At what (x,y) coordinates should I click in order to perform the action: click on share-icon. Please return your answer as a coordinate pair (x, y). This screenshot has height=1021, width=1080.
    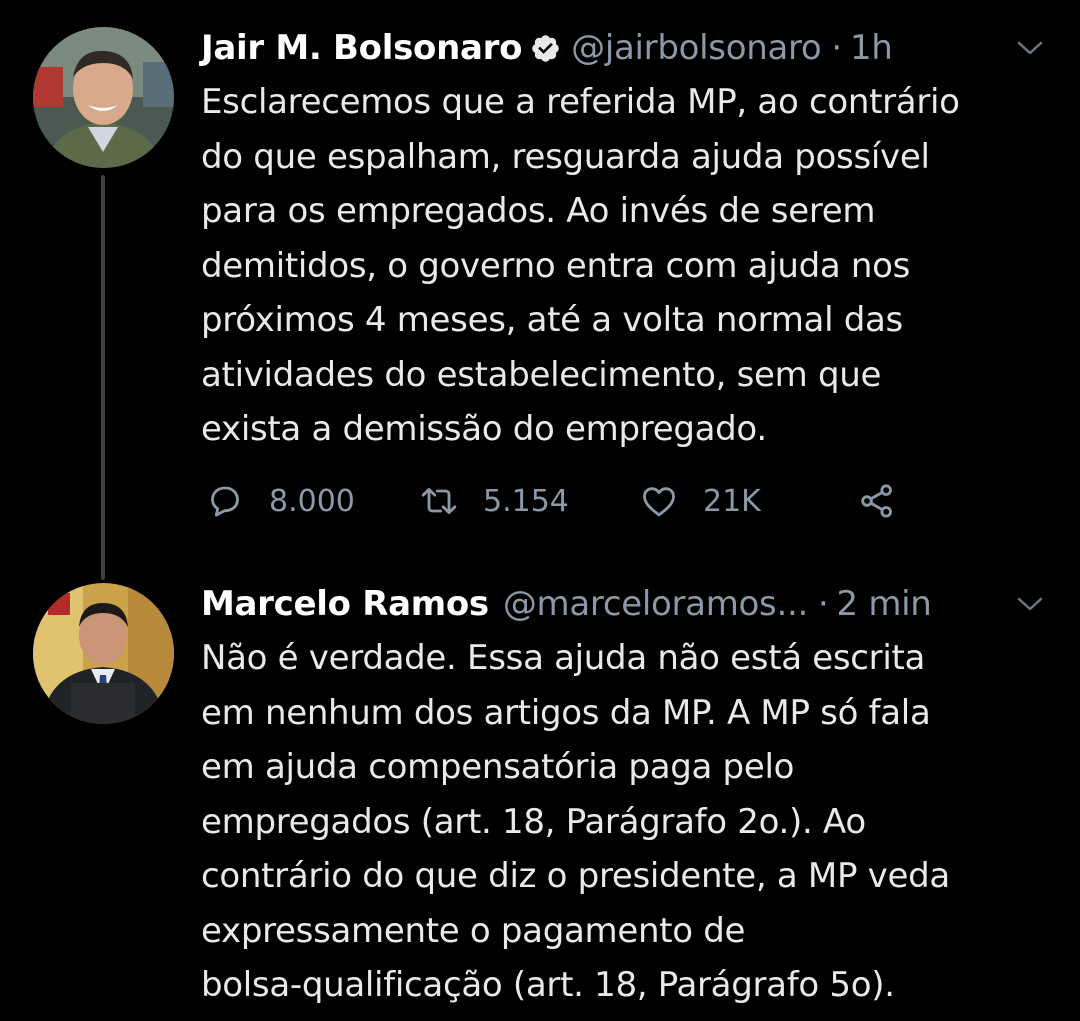
    Looking at the image, I should click on (876, 501).